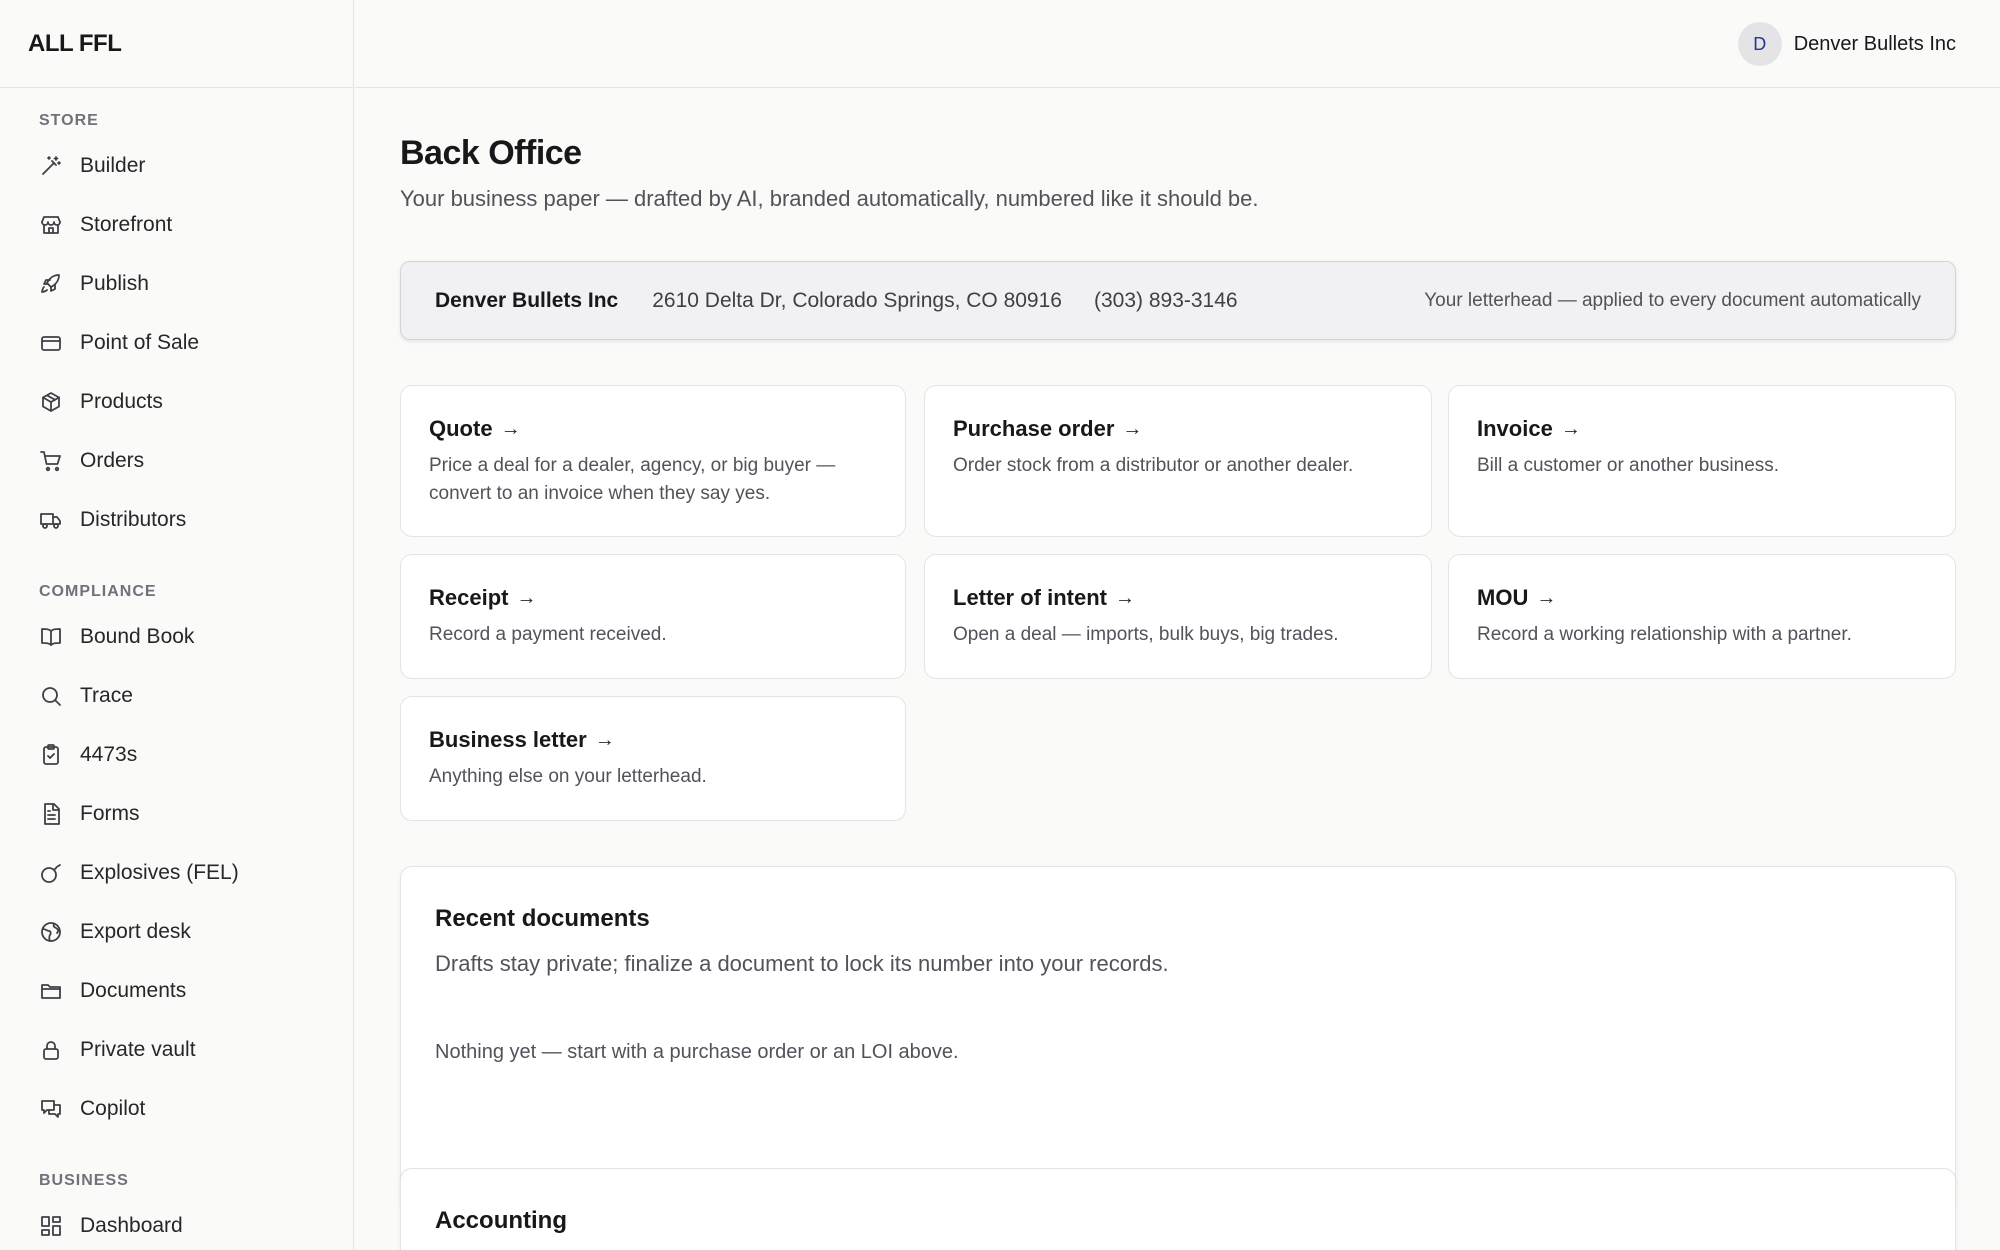 Image resolution: width=2000 pixels, height=1250 pixels. Describe the element at coordinates (51, 461) in the screenshot. I see `cart-icon` at that location.